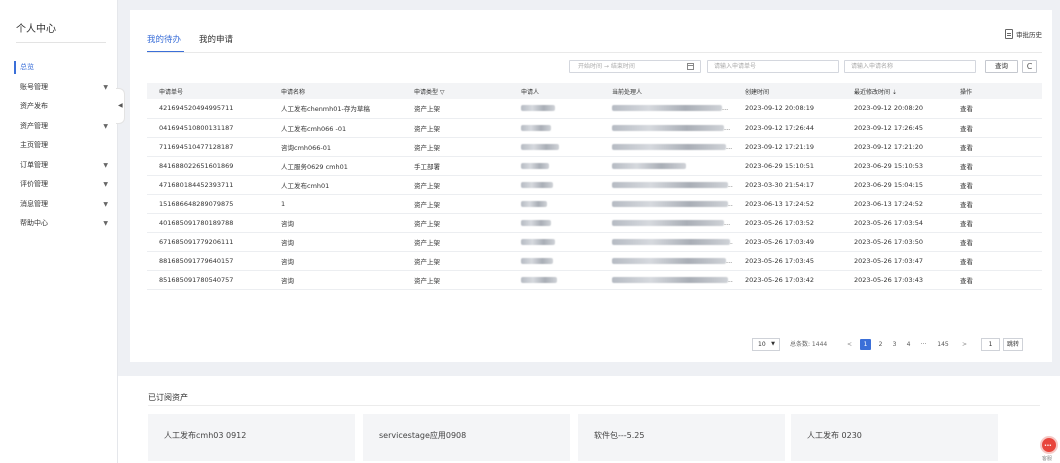  What do you see at coordinates (59, 166) in the screenshot?
I see `sidebar-item: 订单管理 ▼` at bounding box center [59, 166].